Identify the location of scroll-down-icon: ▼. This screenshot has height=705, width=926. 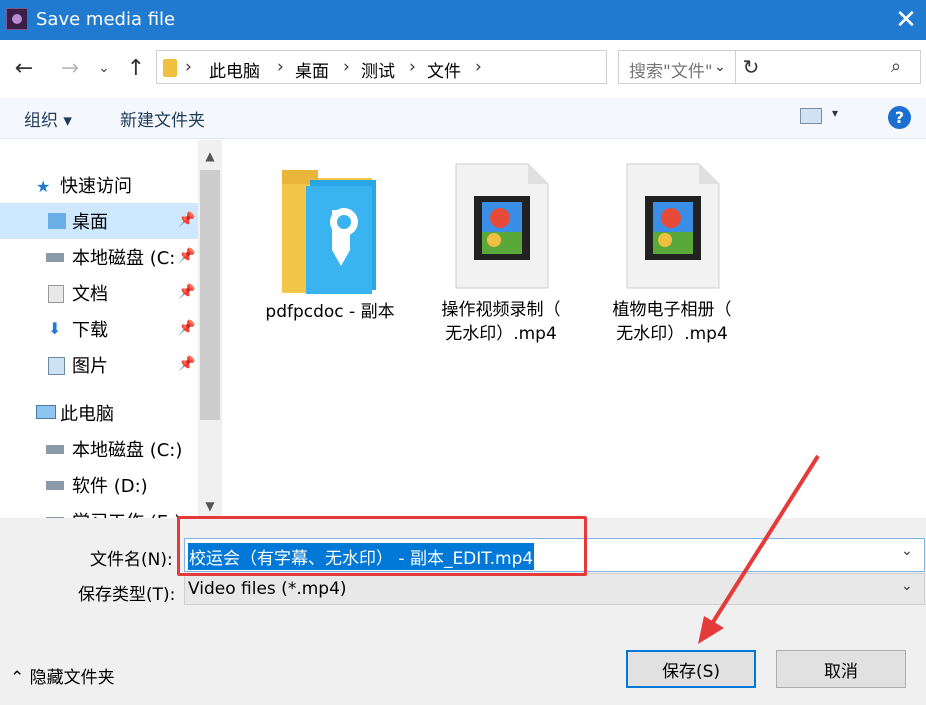
(210, 506).